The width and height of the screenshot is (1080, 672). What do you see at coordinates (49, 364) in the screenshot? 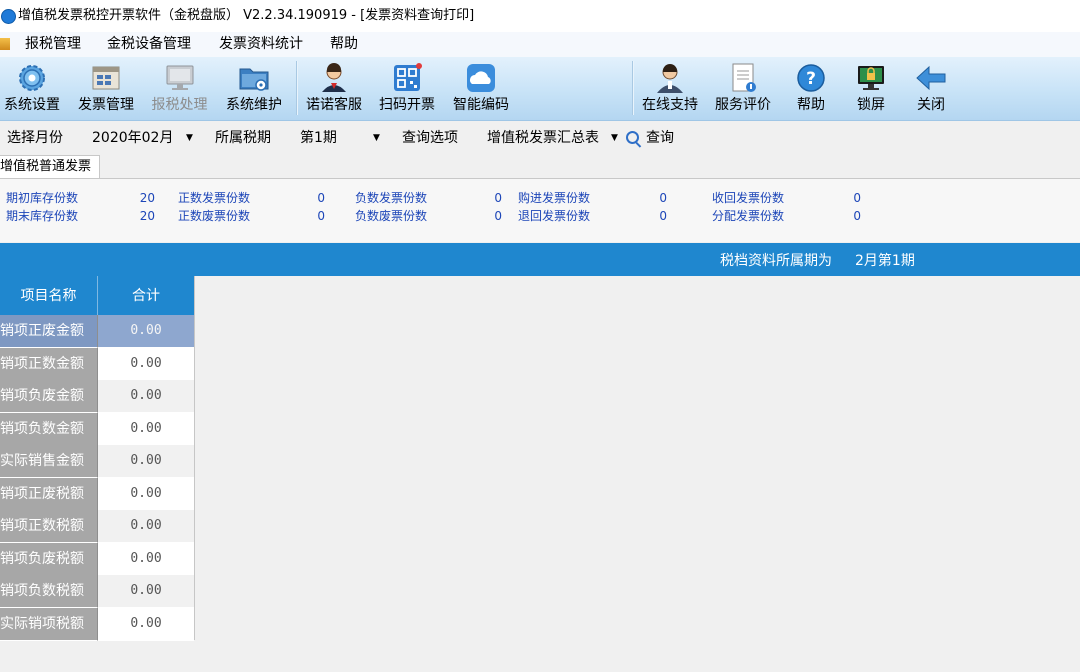
I see `row-name-cell: 销项正数金额` at bounding box center [49, 364].